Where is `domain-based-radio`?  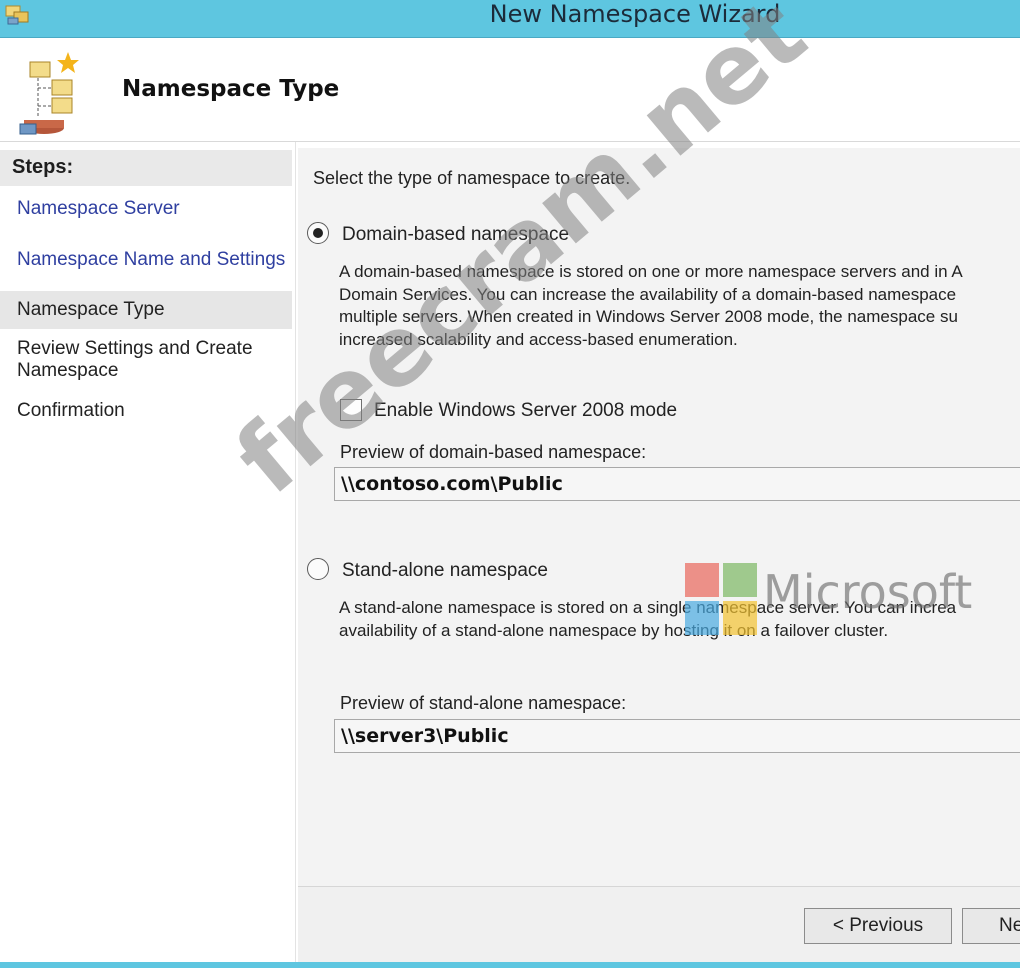 domain-based-radio is located at coordinates (318, 233).